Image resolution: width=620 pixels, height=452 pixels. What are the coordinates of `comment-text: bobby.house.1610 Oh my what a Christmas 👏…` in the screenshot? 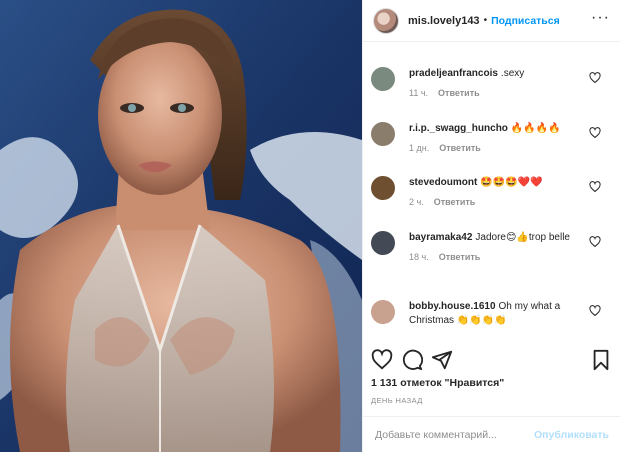 It's located at (499, 314).